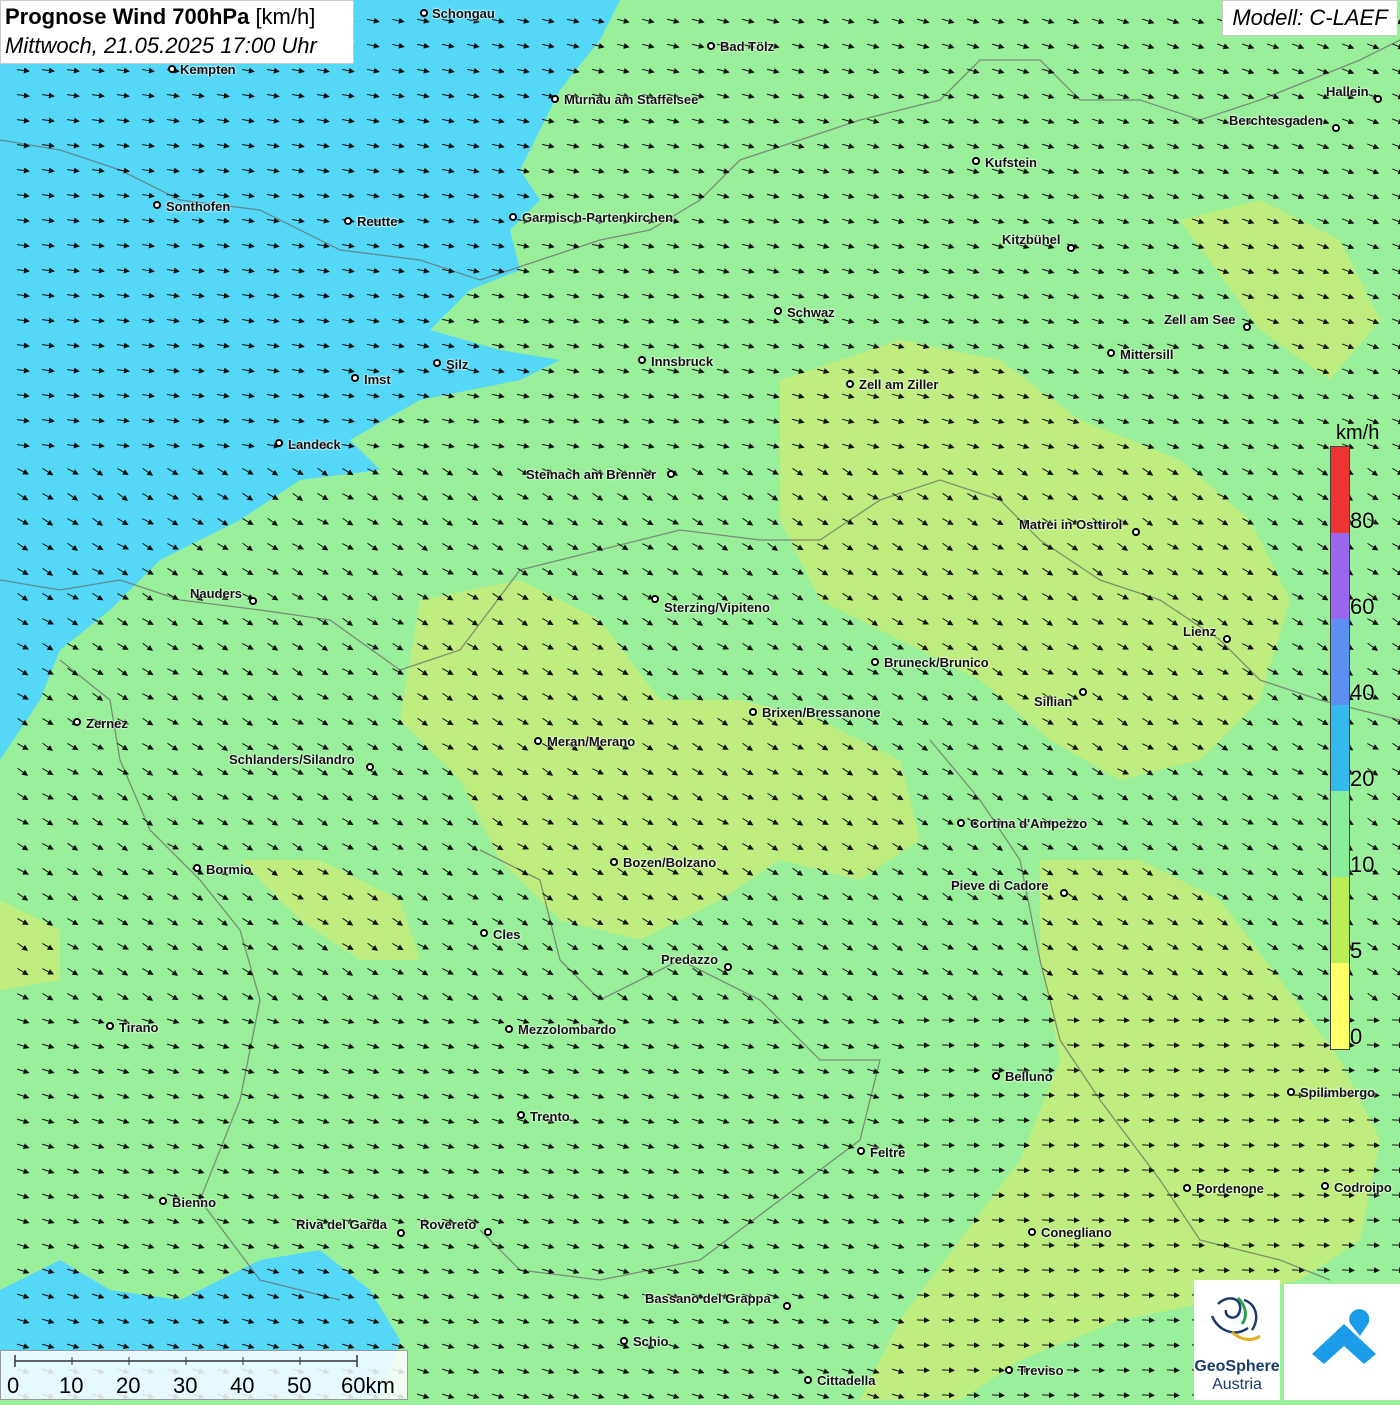  I want to click on map-title: Prognose Wind 700hPa [km/h], so click(177, 17).